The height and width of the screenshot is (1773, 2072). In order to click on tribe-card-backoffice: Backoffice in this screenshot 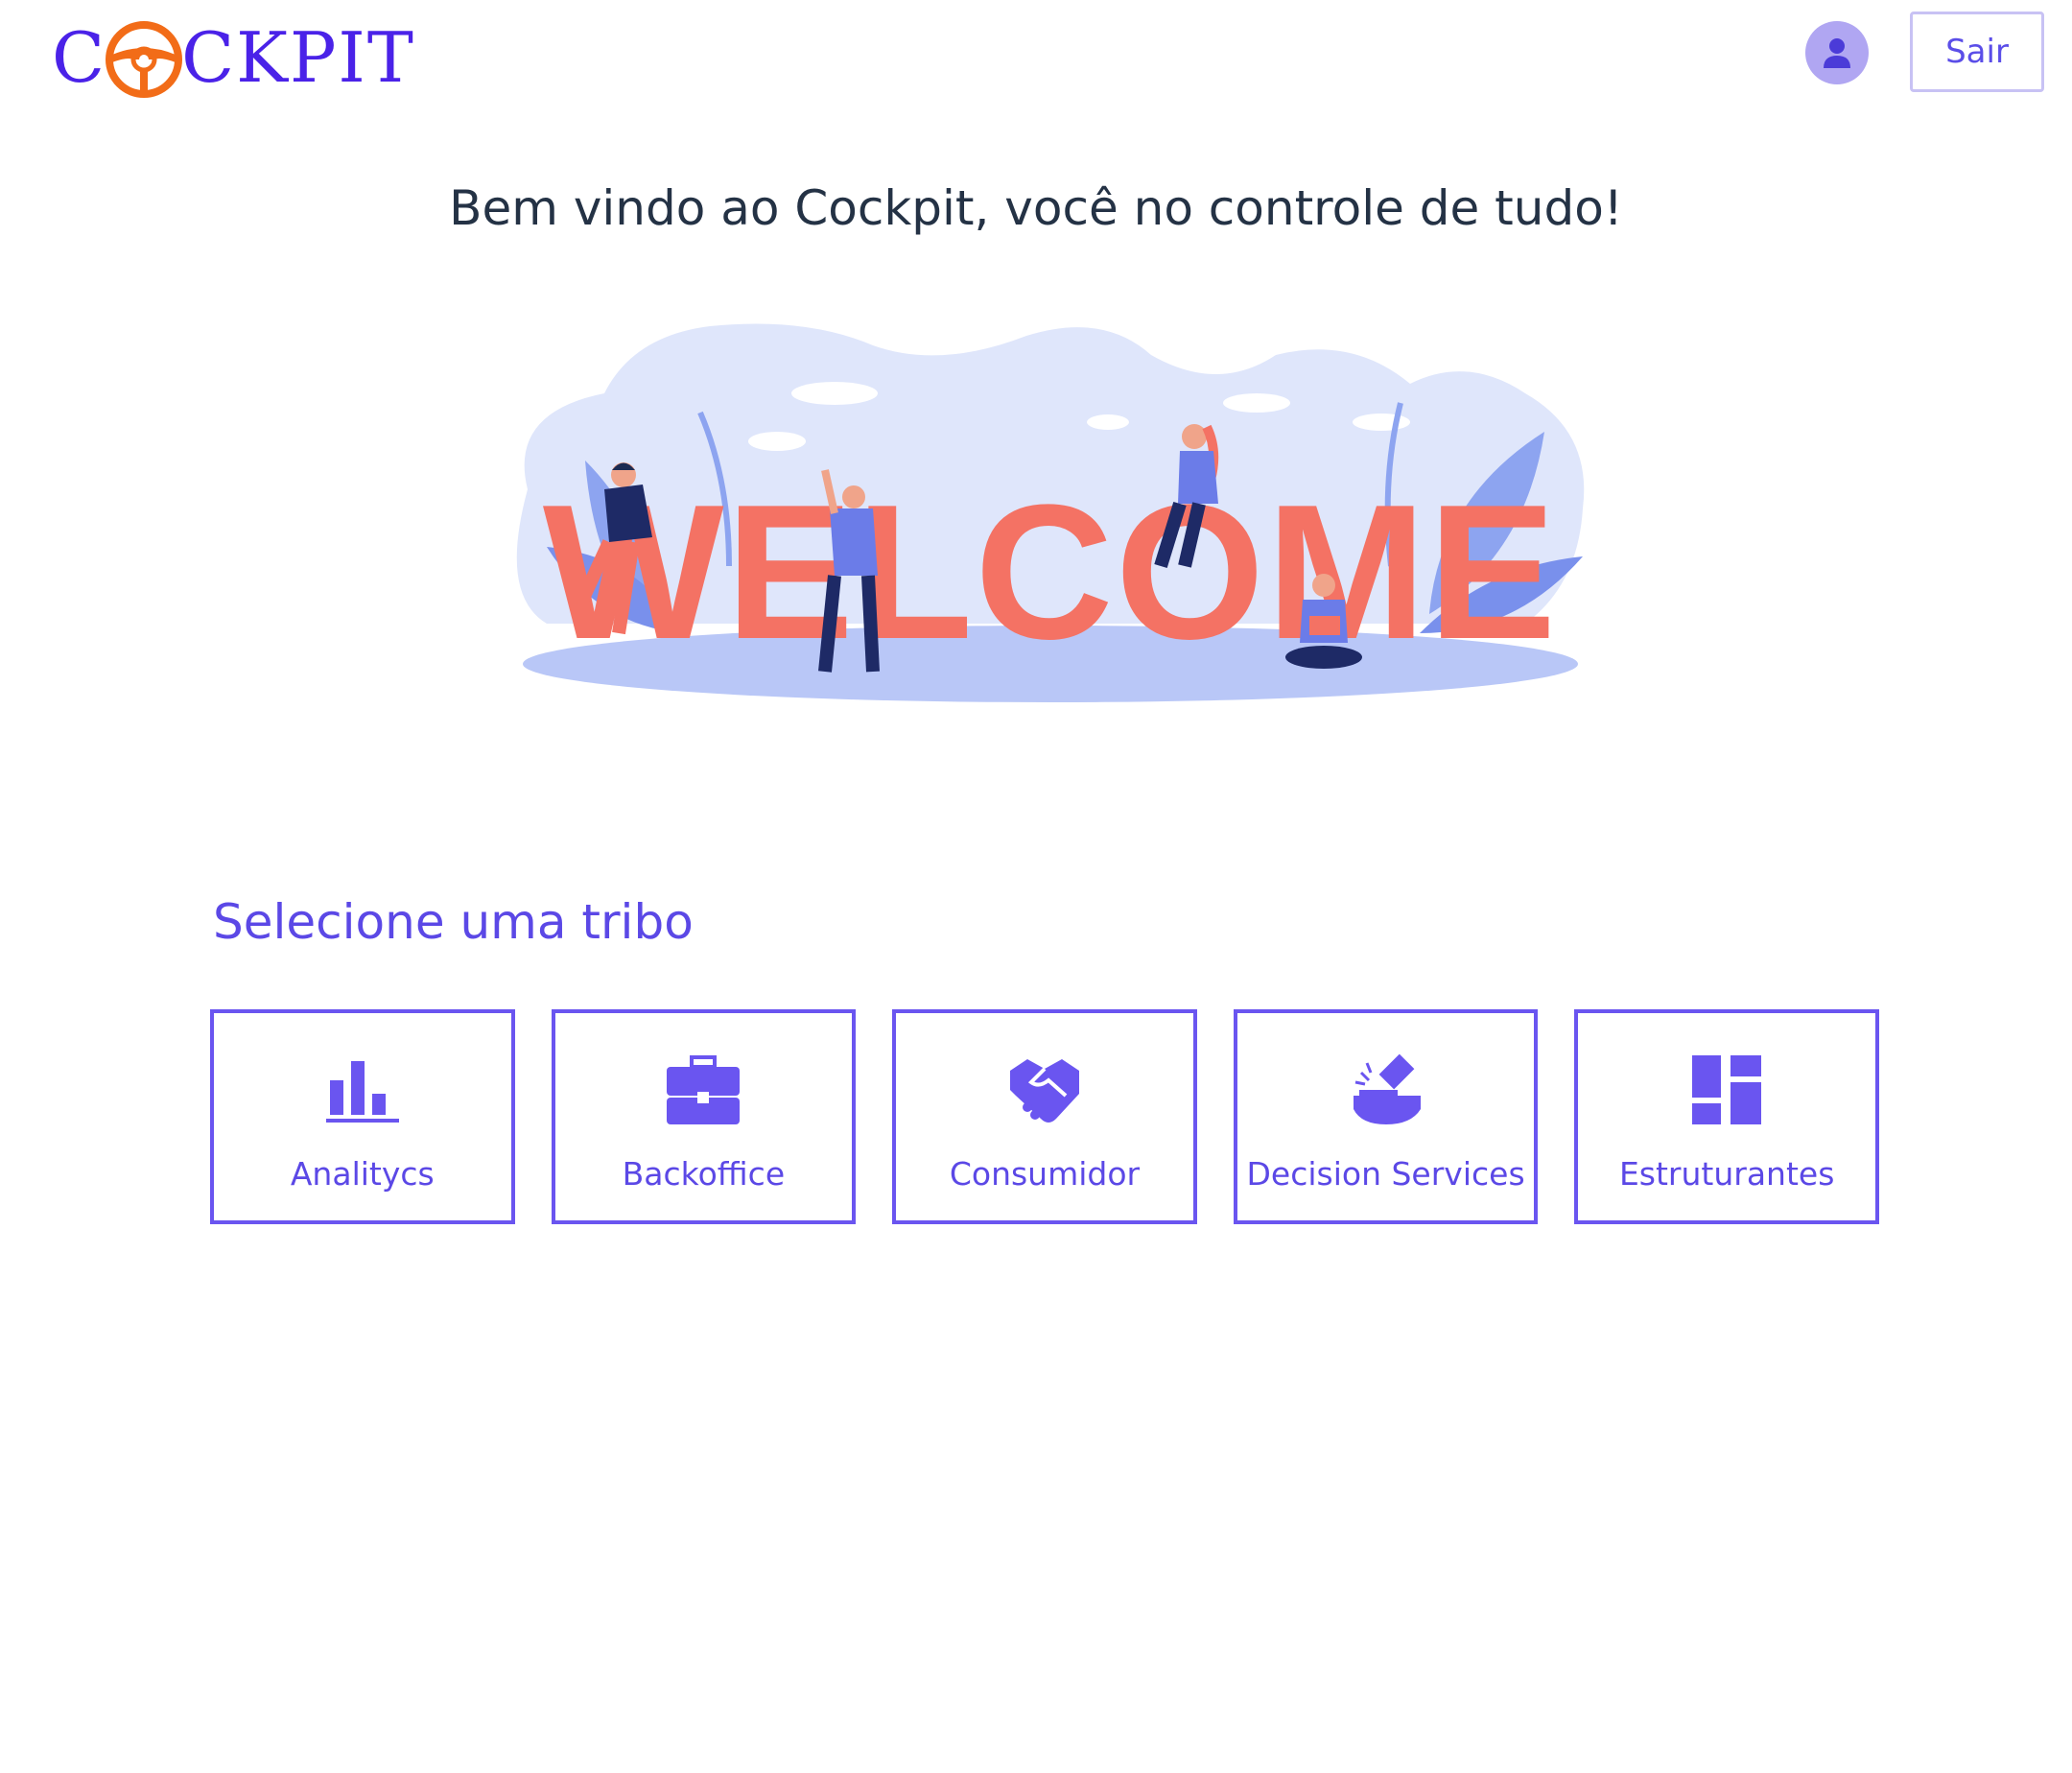, I will do `click(704, 1117)`.